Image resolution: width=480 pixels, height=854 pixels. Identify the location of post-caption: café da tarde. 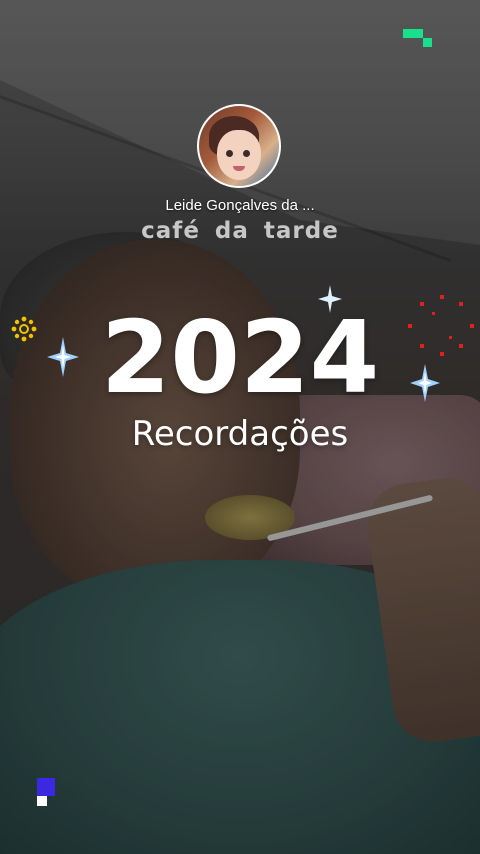
(240, 231).